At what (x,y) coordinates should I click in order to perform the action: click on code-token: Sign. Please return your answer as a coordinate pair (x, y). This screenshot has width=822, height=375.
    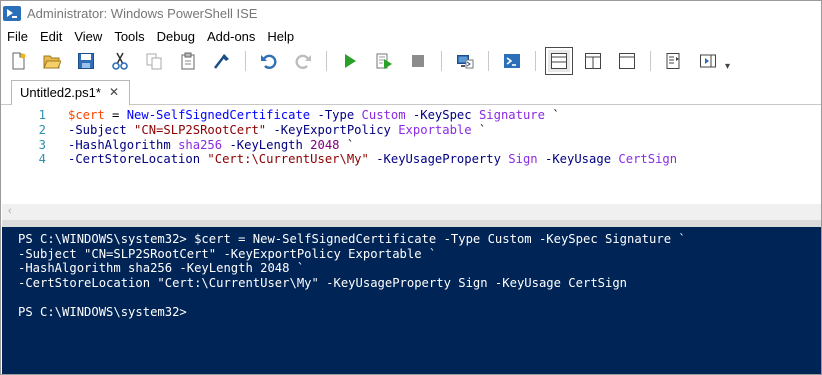
    Looking at the image, I should click on (523, 159).